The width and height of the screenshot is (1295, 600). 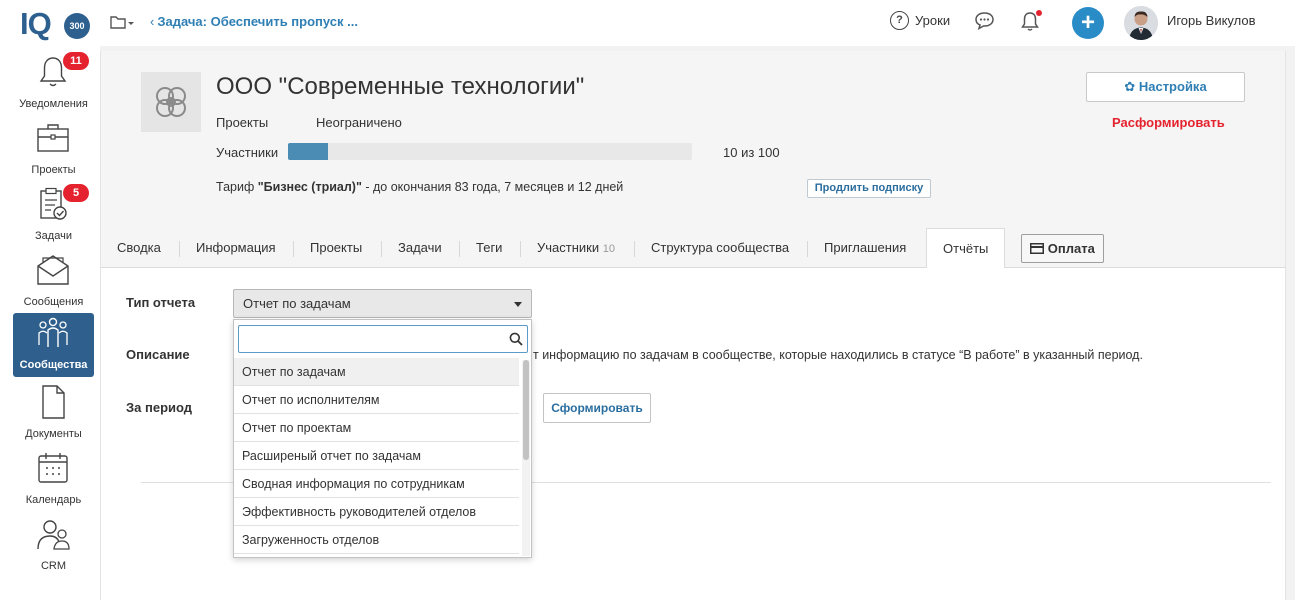 I want to click on sidebar-item-label: Уведомления, so click(x=53, y=104).